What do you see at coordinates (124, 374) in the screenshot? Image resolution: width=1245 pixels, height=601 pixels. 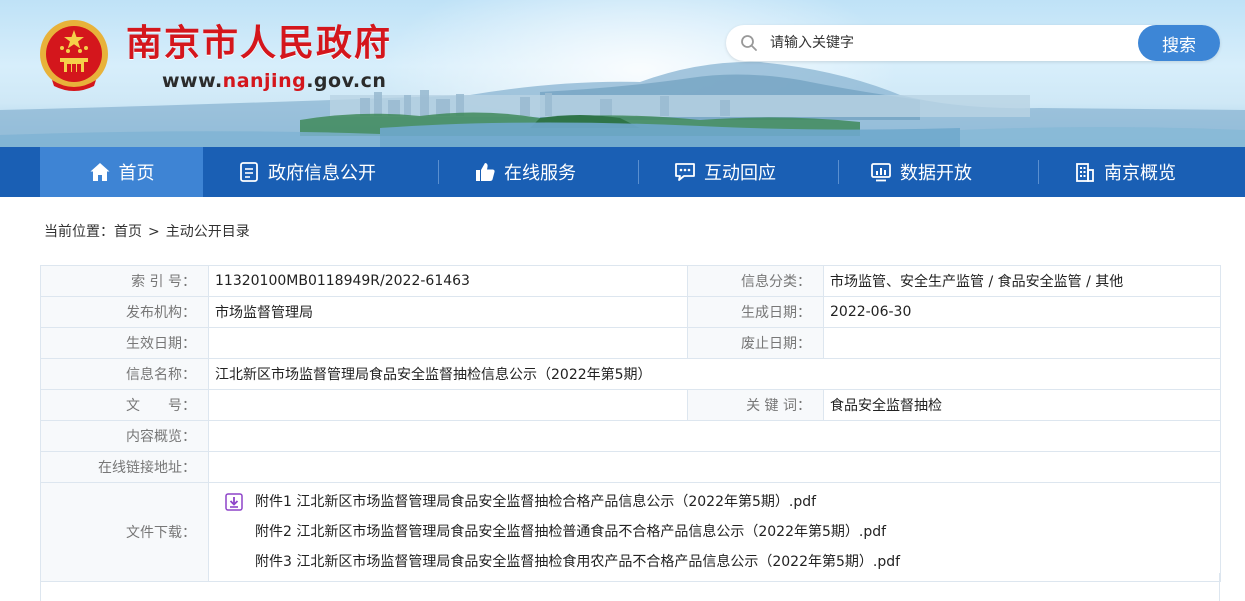 I see `info-name-label: 信息名称：` at bounding box center [124, 374].